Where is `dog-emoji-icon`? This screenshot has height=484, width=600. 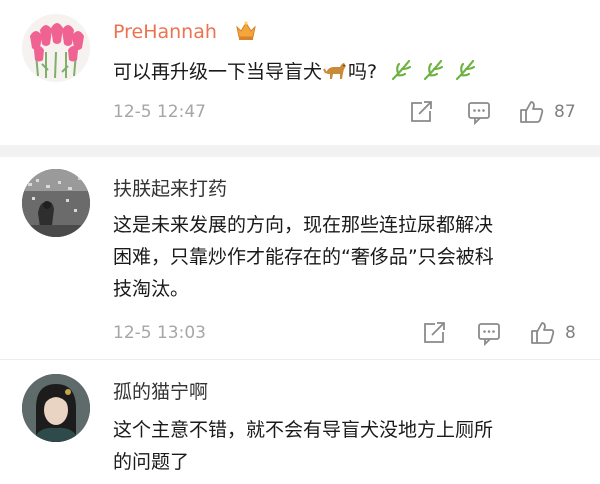 dog-emoji-icon is located at coordinates (335, 70).